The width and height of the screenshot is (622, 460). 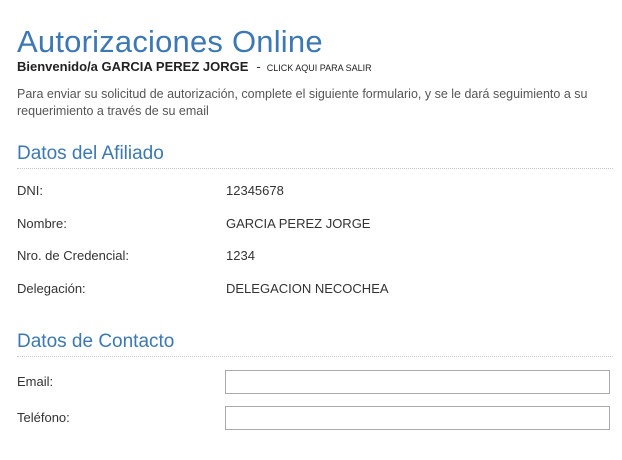 What do you see at coordinates (255, 190) in the screenshot?
I see `dni-value: 12345678` at bounding box center [255, 190].